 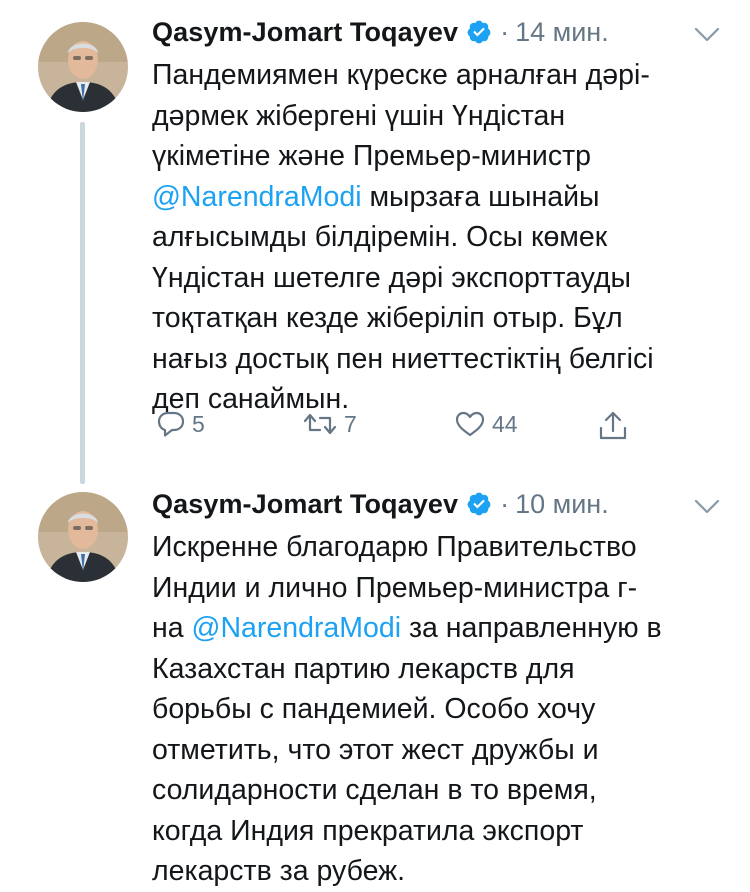 I want to click on tweet-header: Qasym-Jomart Toqayev · 14 мин., so click(x=380, y=32).